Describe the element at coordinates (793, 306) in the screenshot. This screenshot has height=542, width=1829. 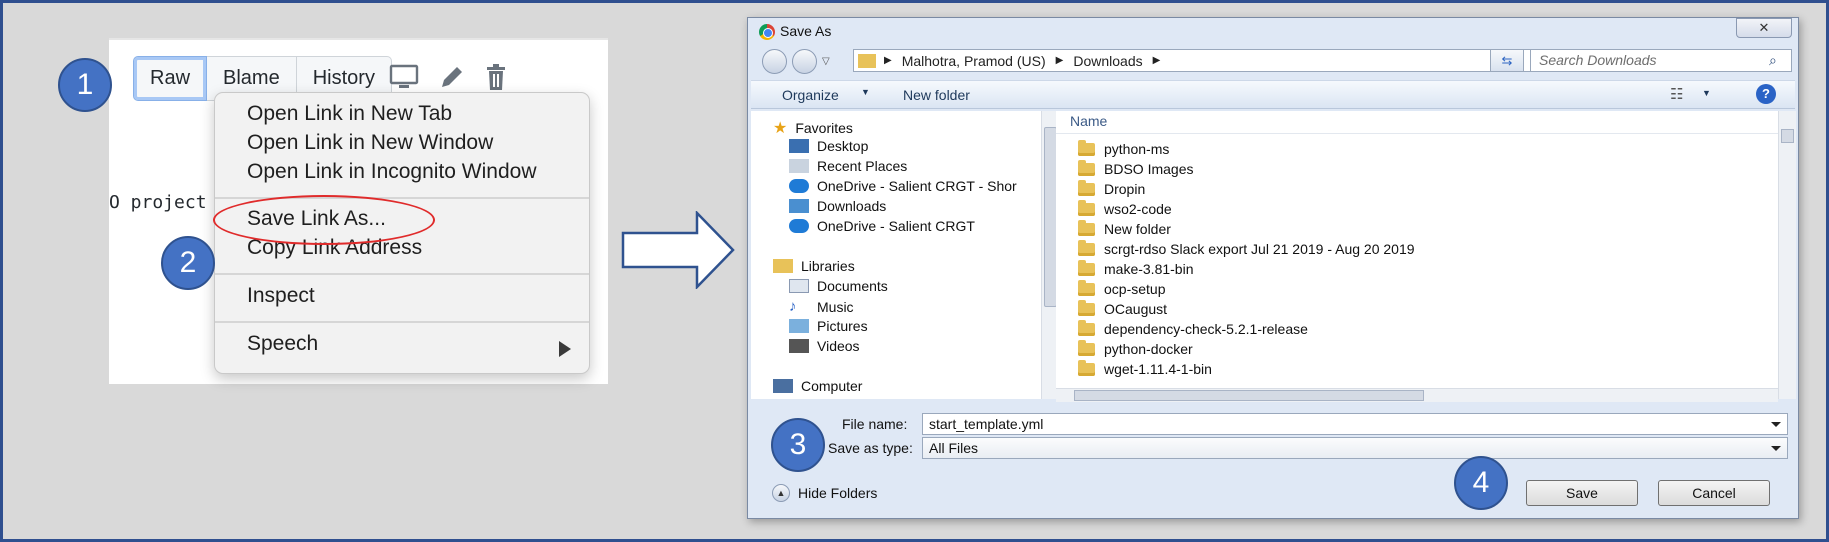
I see `music-icon: ♪` at that location.